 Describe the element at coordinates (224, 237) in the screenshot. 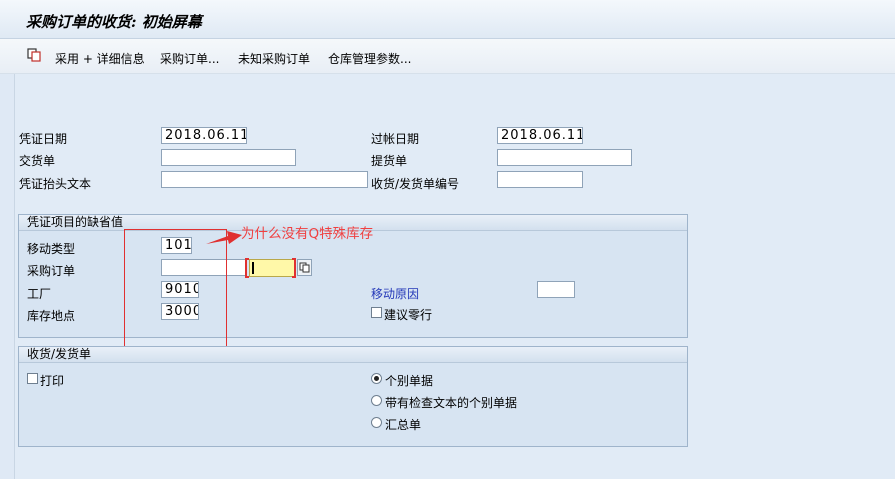

I see `annotation-arrow-icon` at that location.